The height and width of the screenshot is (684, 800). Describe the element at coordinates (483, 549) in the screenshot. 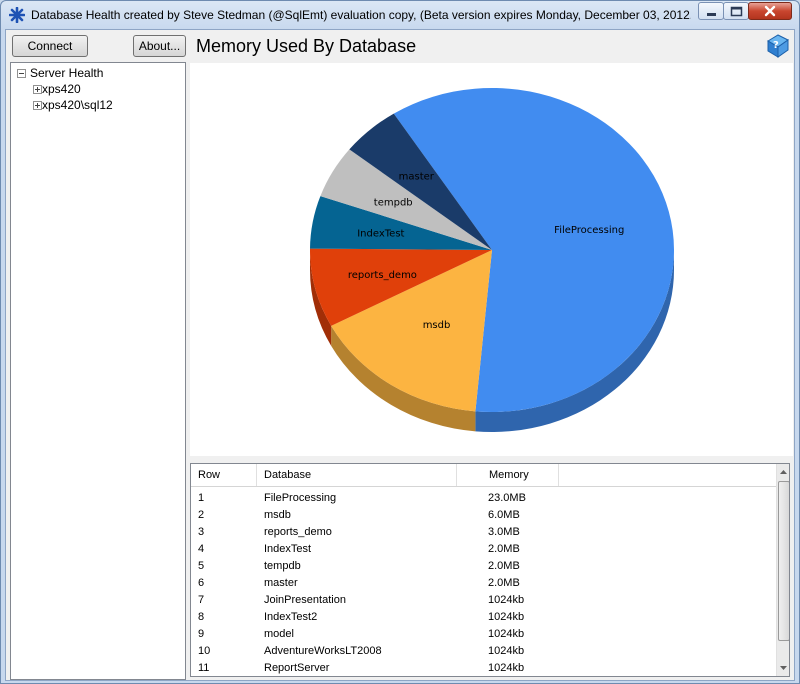

I see `table-row: 4 IndexTest 2.0MB` at that location.